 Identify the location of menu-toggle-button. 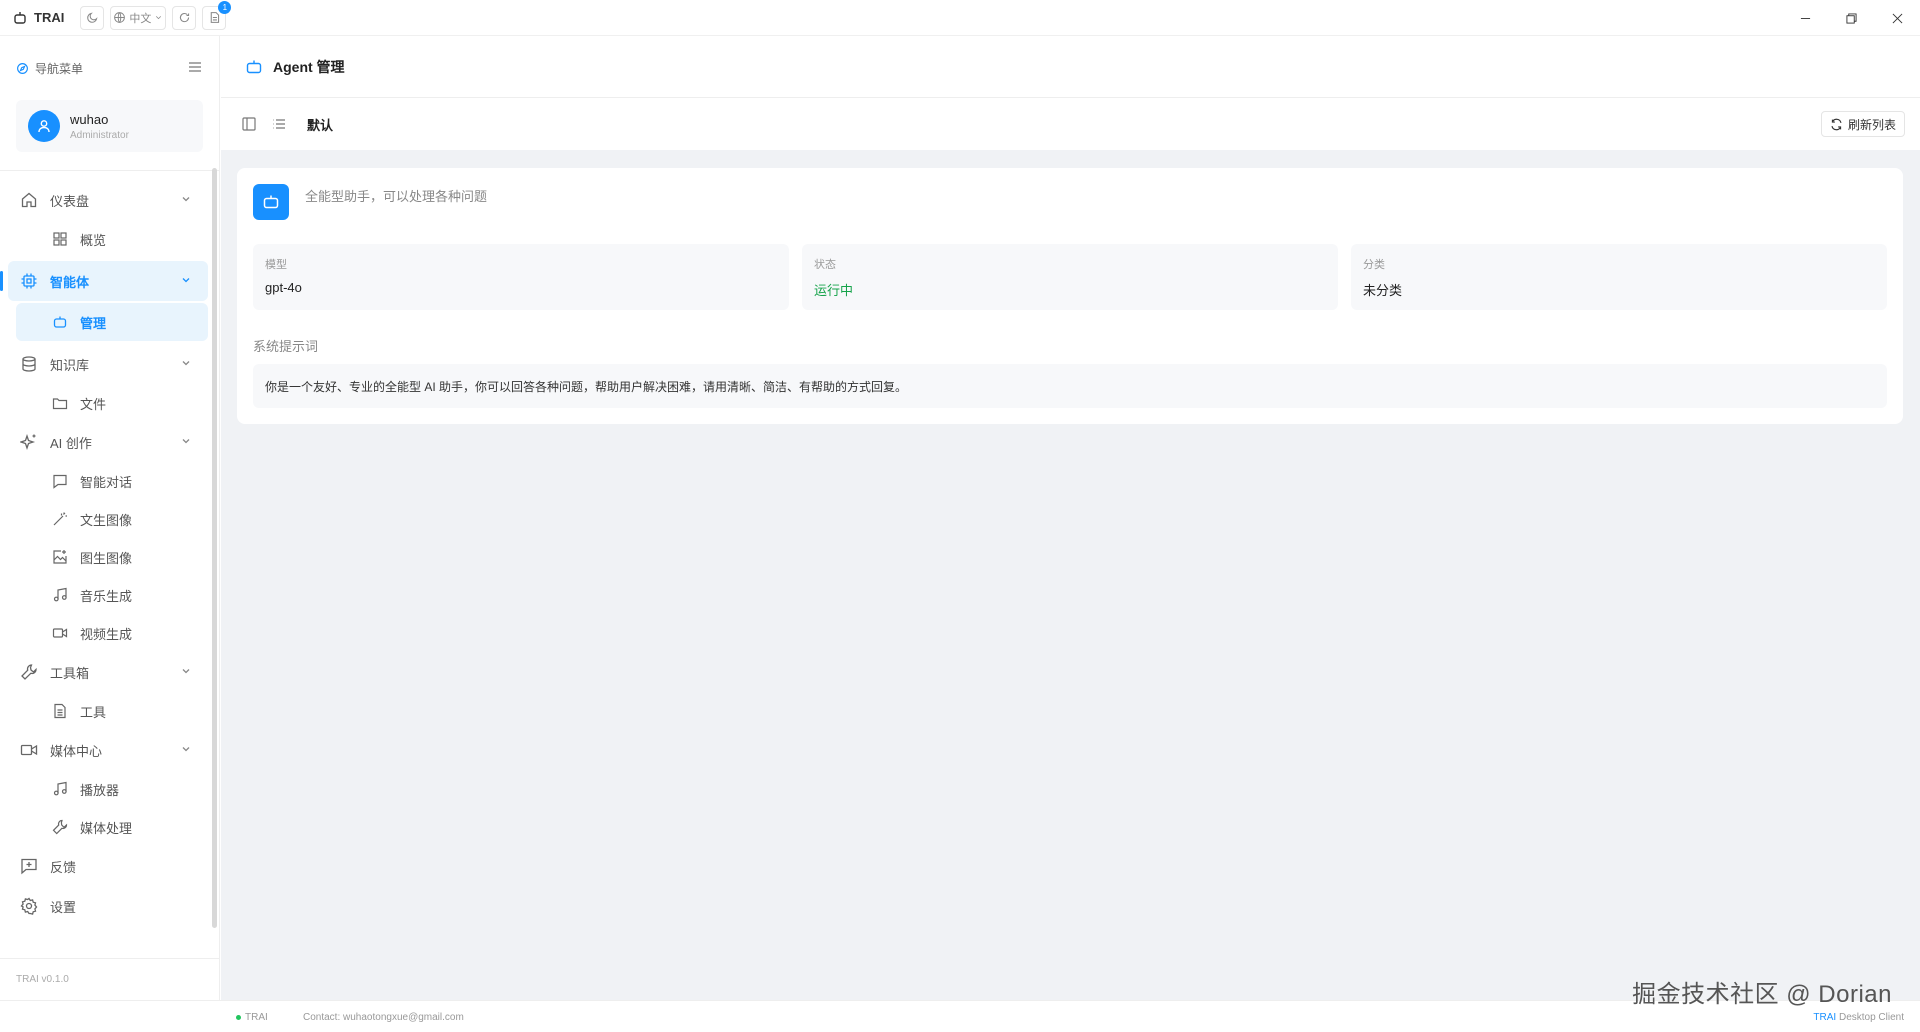
(195, 68).